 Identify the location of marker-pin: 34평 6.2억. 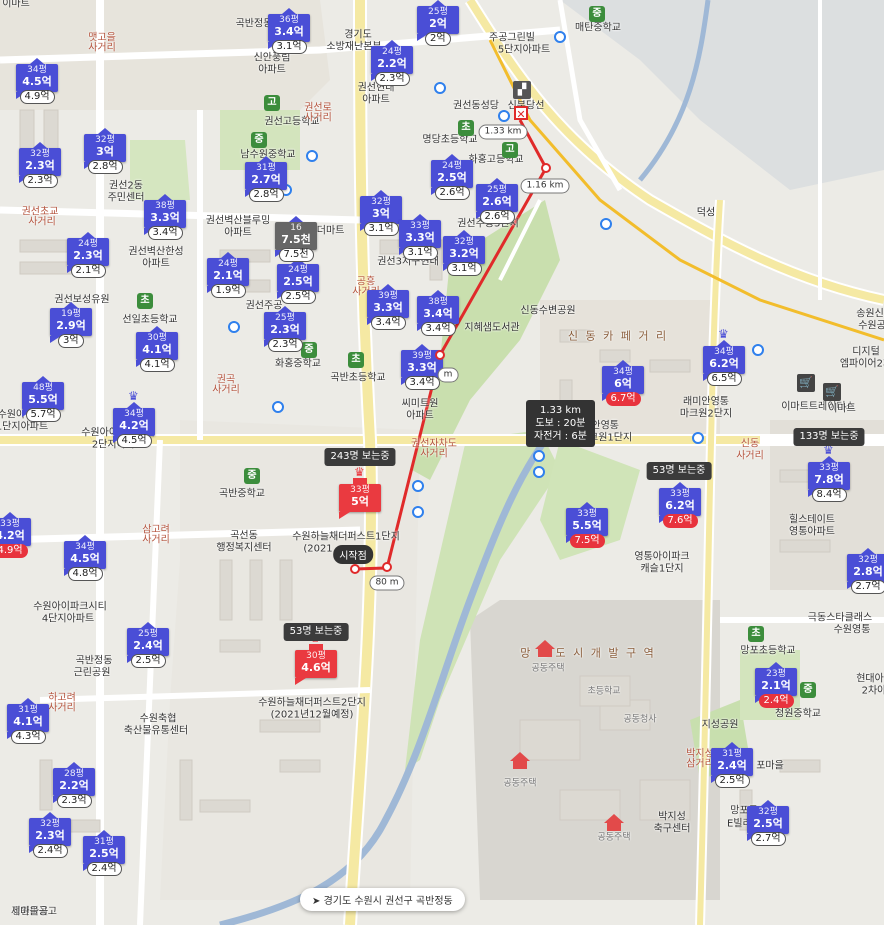
(724, 360).